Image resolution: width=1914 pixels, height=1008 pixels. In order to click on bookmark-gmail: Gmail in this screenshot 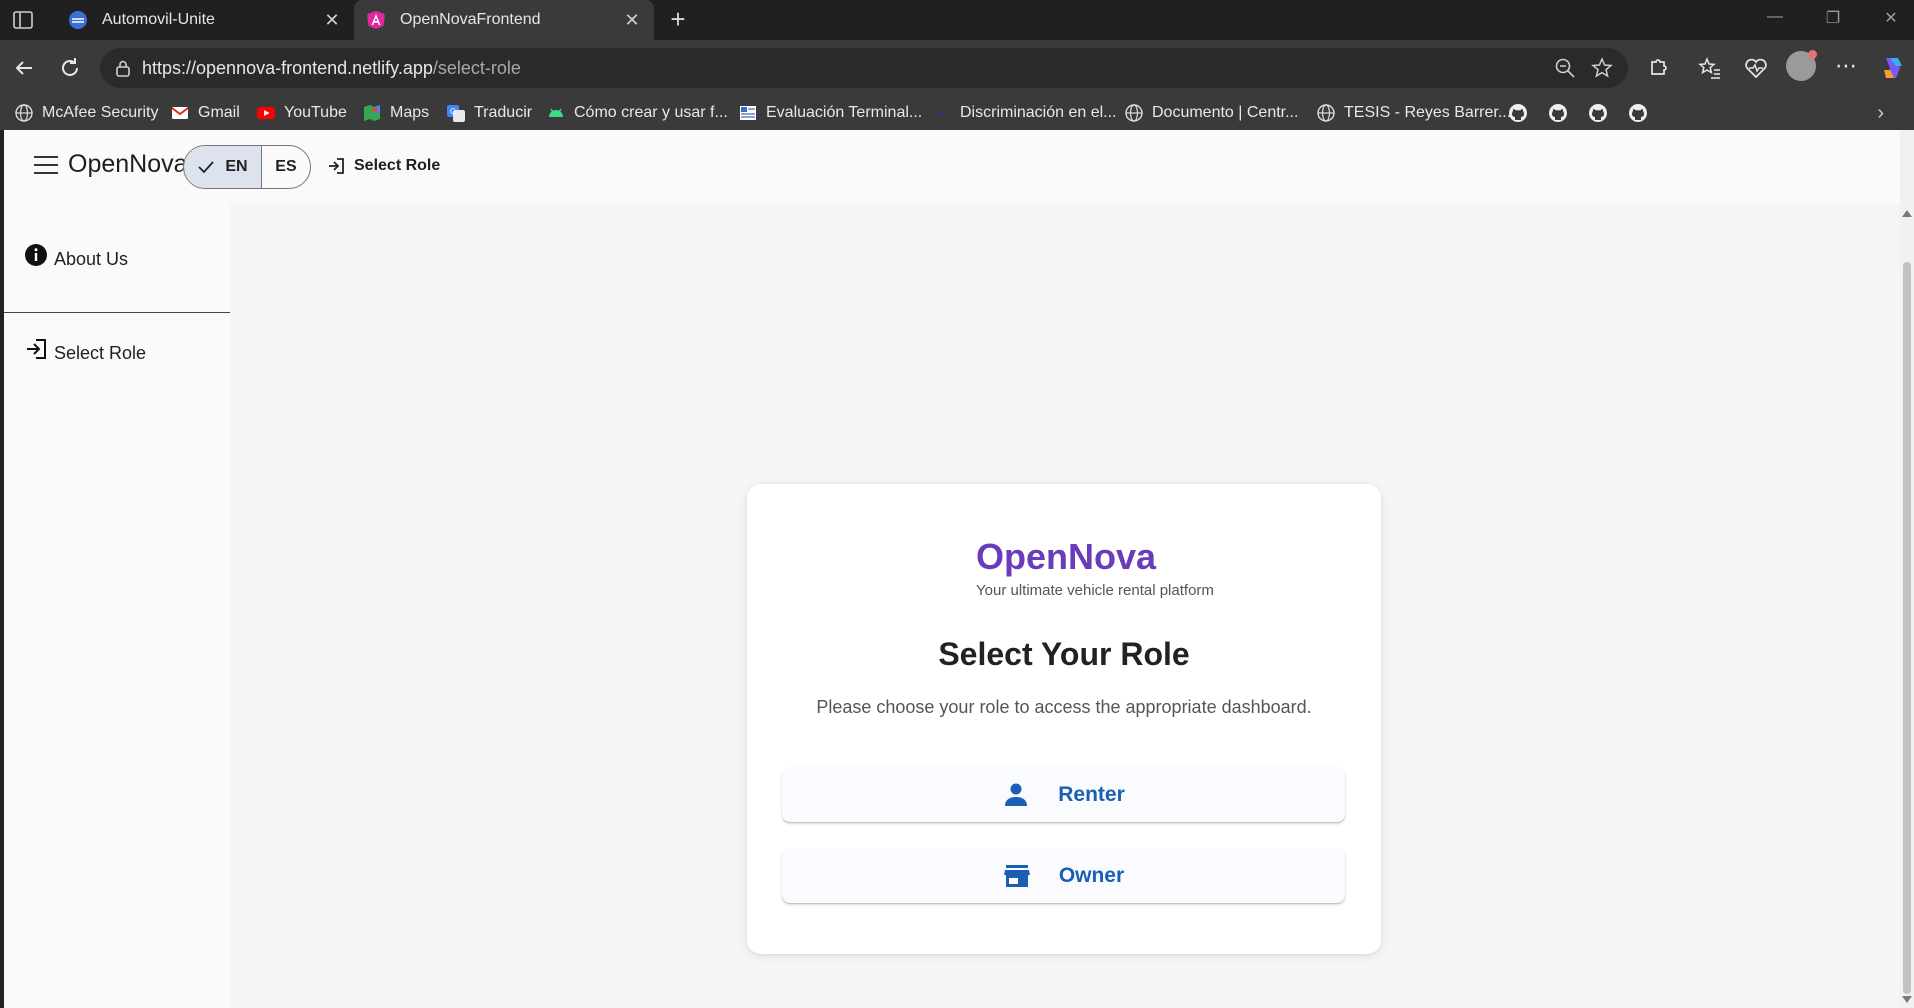, I will do `click(205, 113)`.